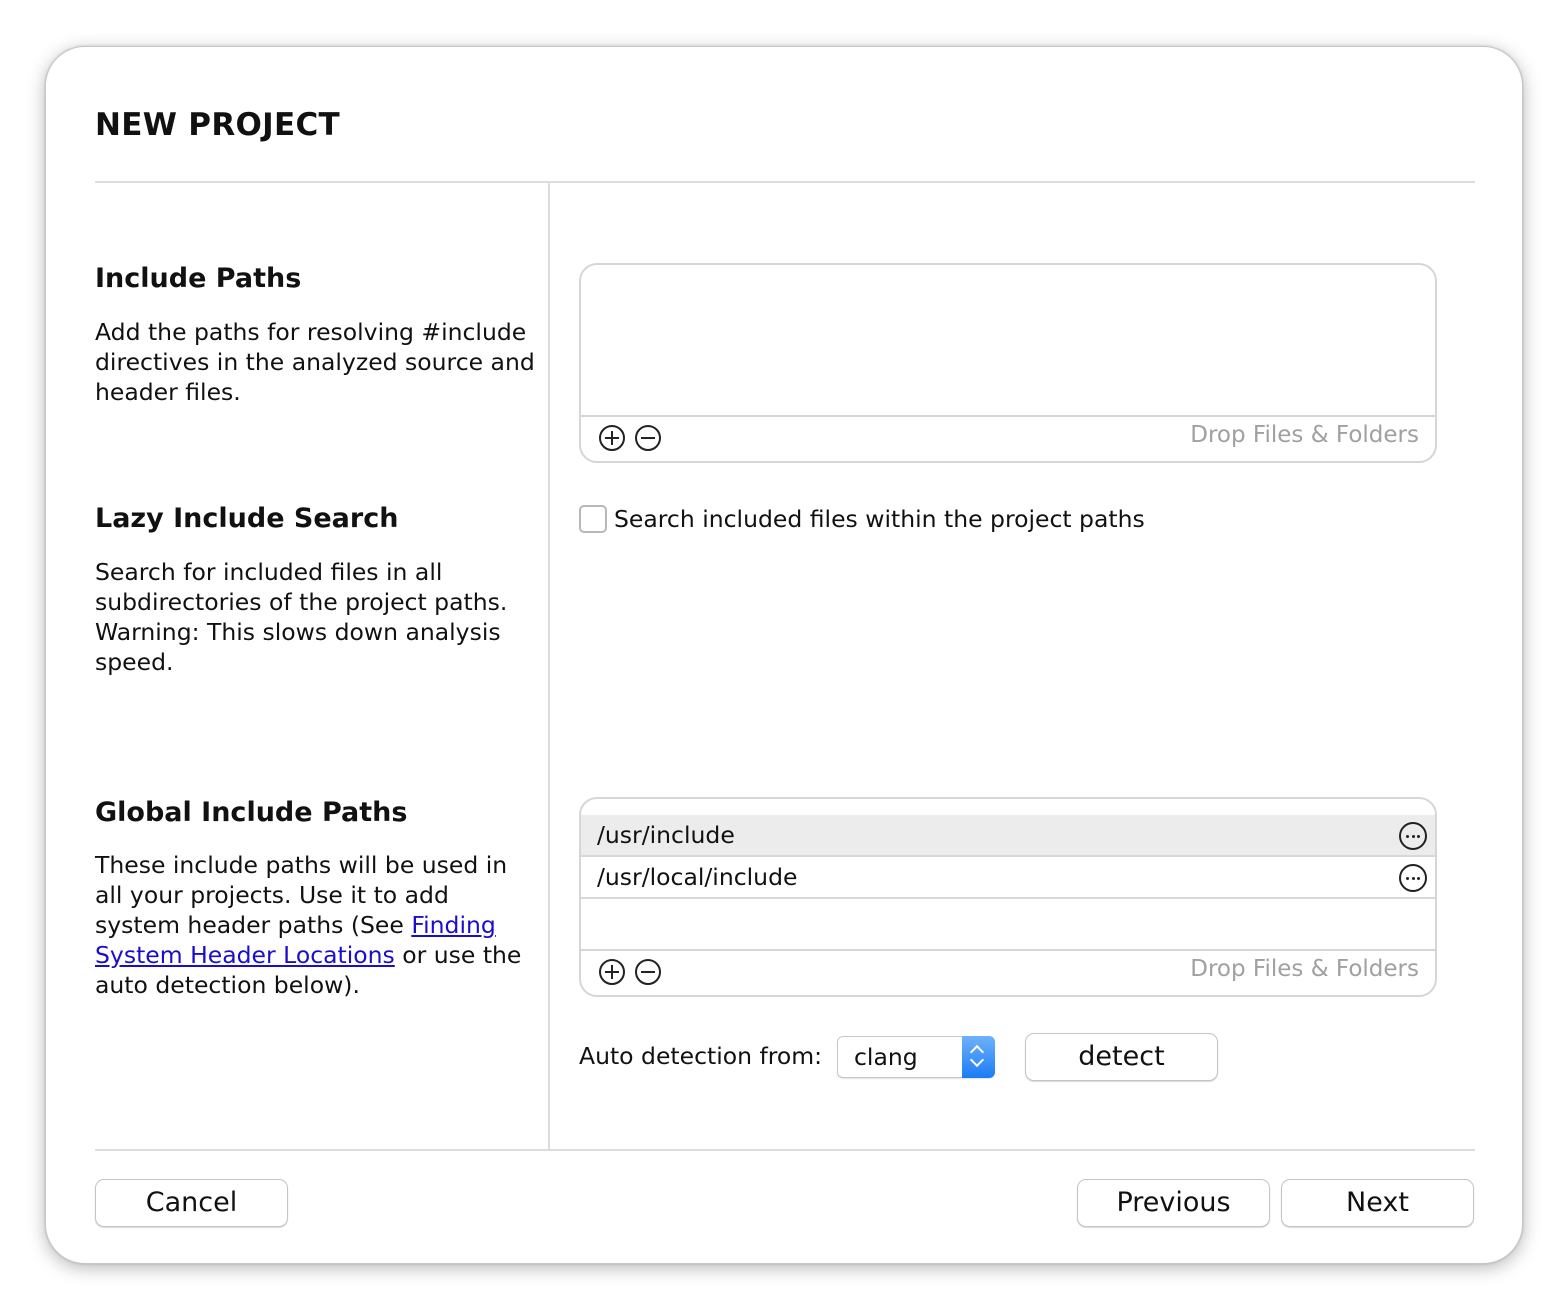  I want to click on lazy-search-title: Lazy Include Search, so click(247, 518).